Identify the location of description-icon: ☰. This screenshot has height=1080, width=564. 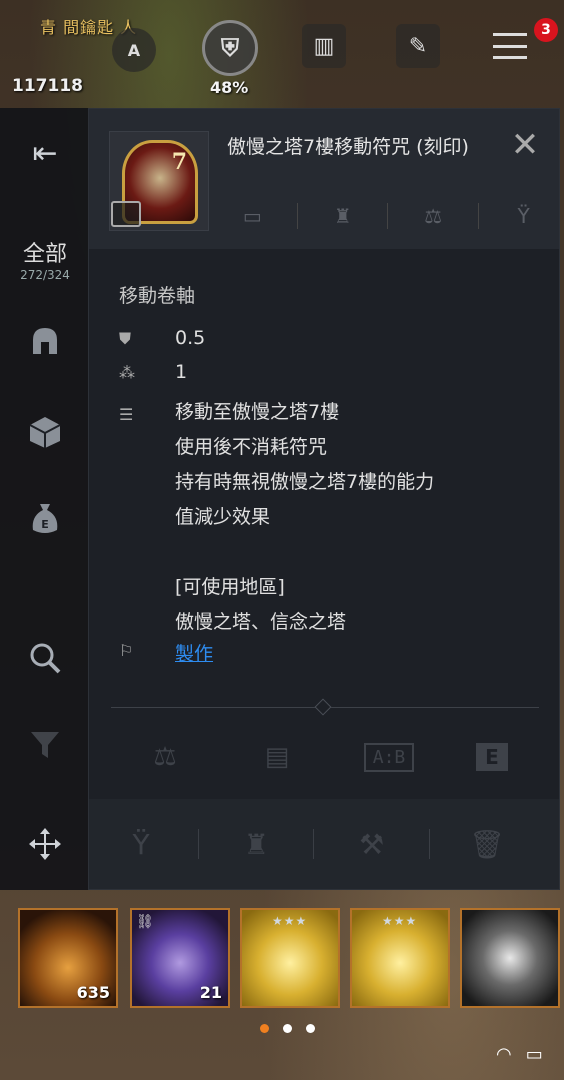
(126, 414).